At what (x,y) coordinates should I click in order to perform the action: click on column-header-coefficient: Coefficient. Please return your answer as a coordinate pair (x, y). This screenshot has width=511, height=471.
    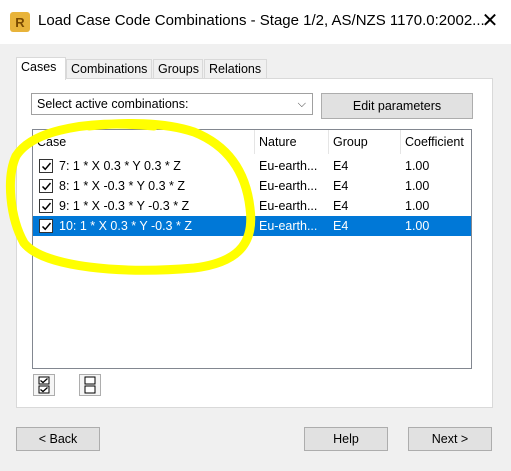
    Looking at the image, I should click on (436, 142).